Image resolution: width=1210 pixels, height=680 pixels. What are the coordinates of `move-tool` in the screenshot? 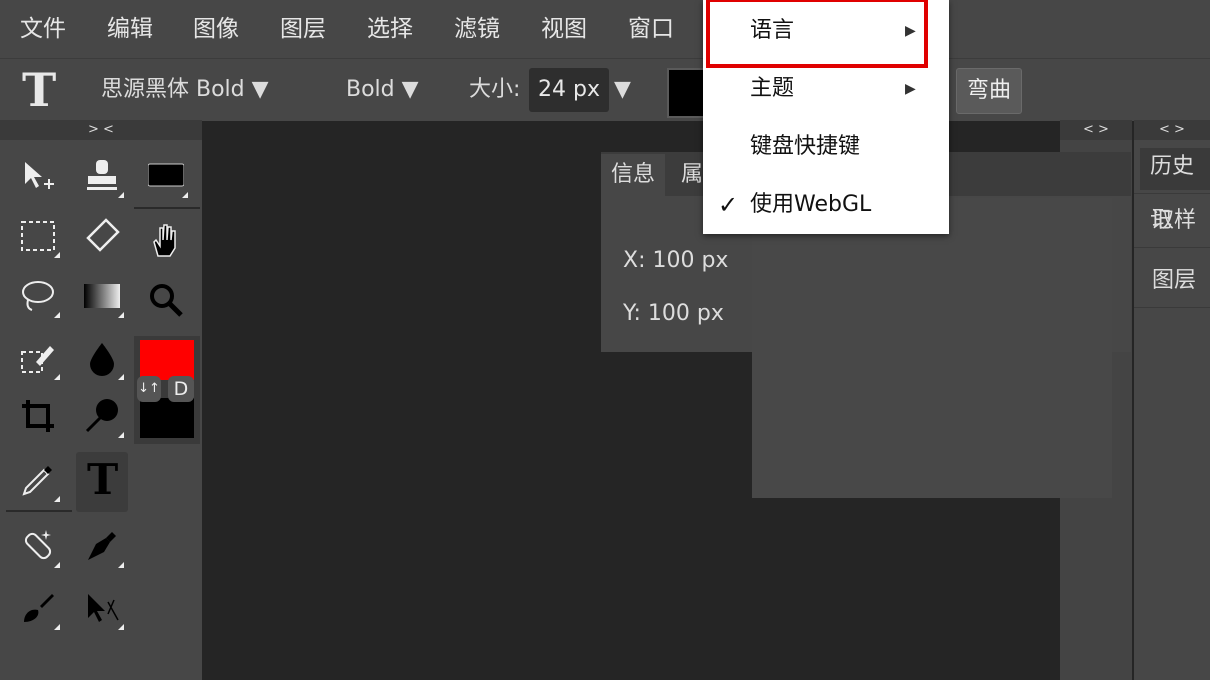 It's located at (38, 176).